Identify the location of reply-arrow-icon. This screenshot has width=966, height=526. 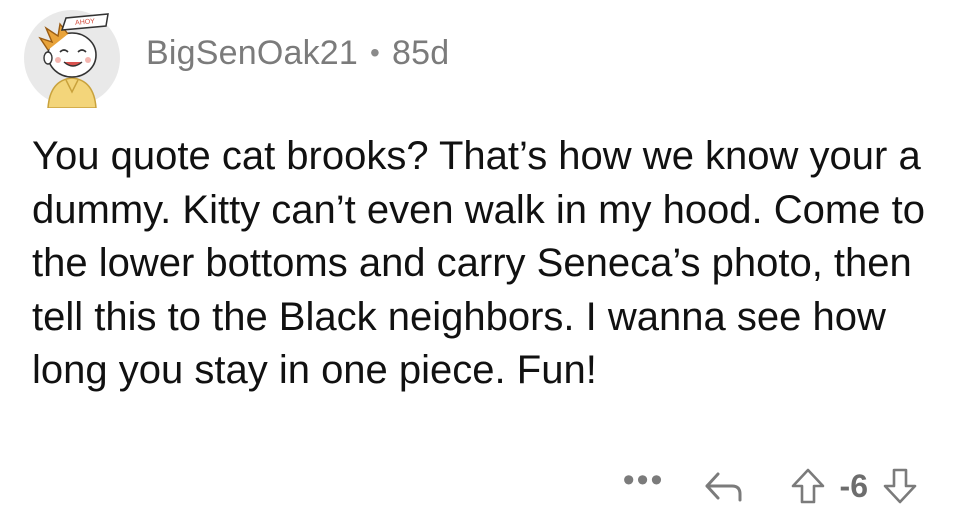
(723, 487).